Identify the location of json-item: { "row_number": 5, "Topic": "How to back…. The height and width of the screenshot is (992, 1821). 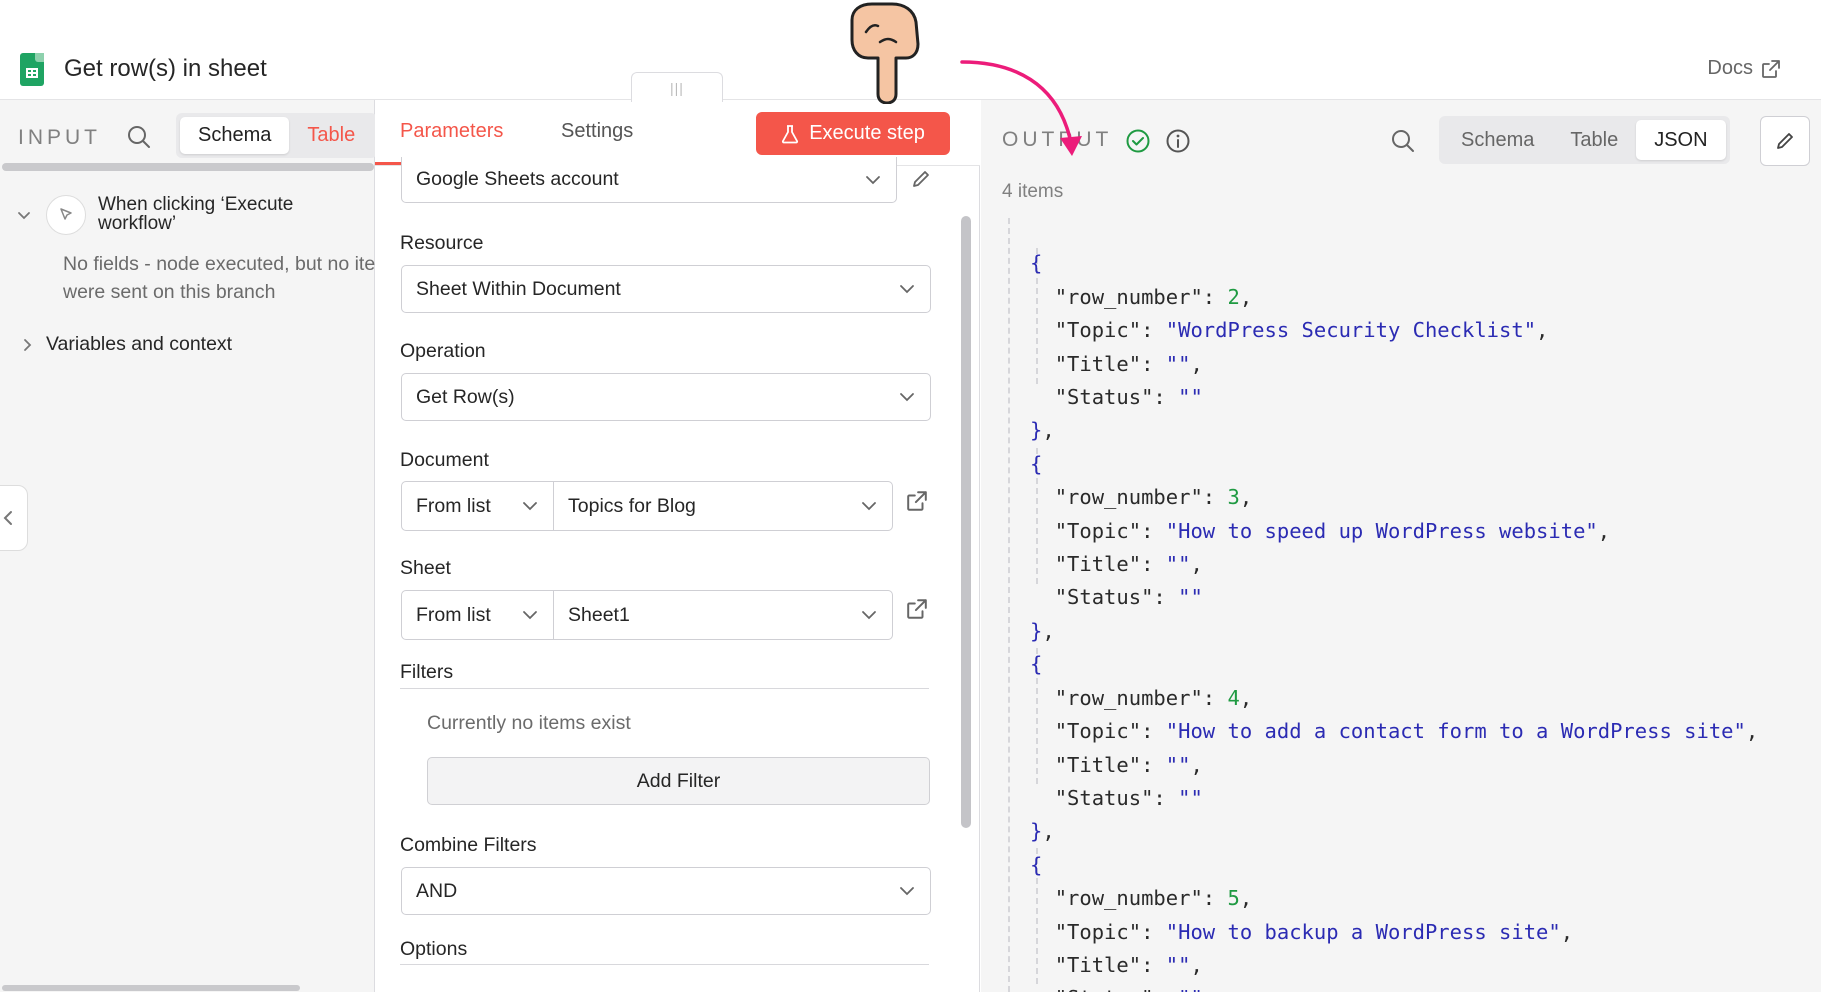
(1394, 920).